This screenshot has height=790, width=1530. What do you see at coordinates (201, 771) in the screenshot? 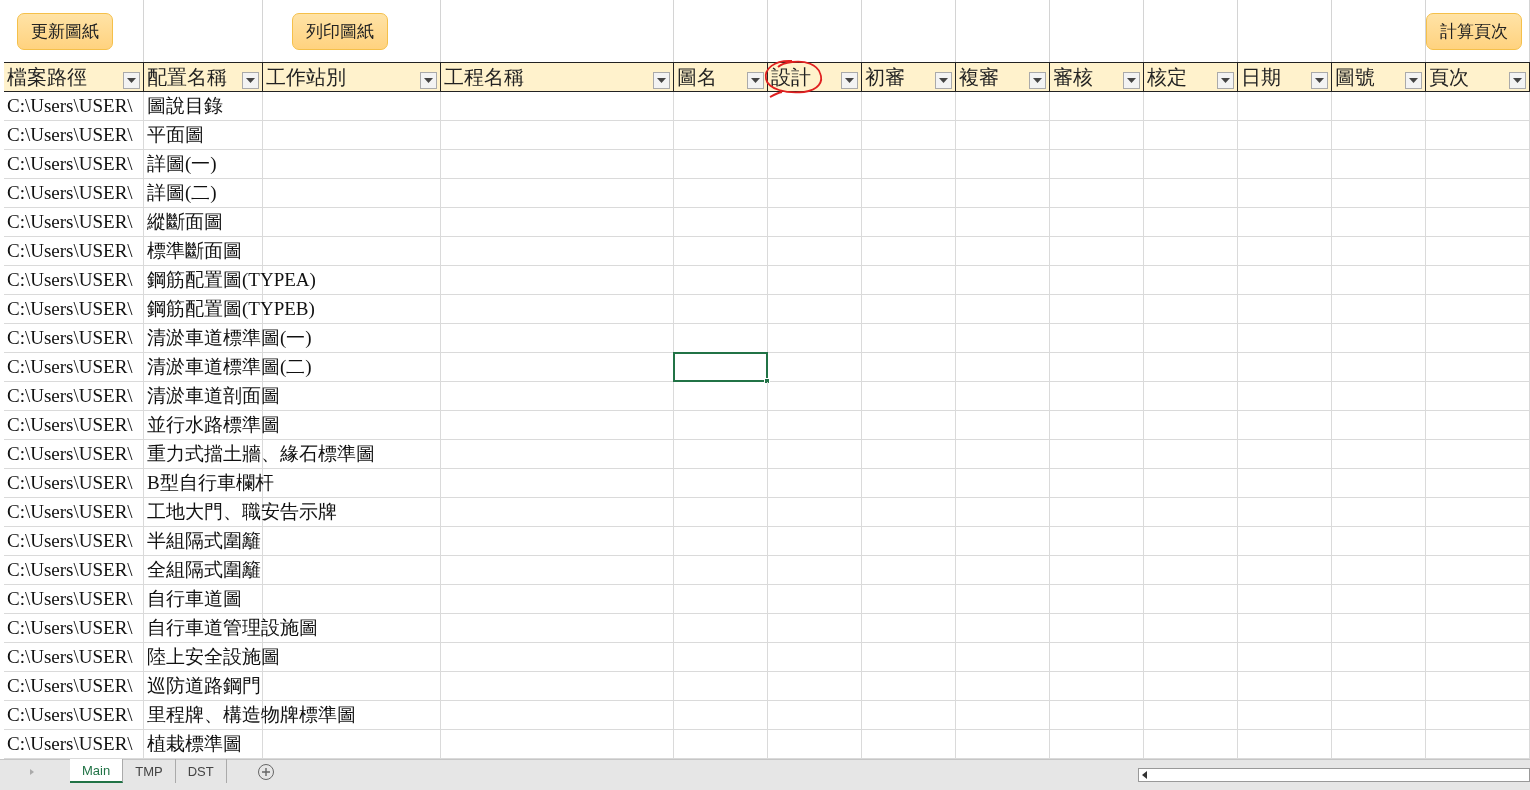
I see `sheet-tab: DST` at bounding box center [201, 771].